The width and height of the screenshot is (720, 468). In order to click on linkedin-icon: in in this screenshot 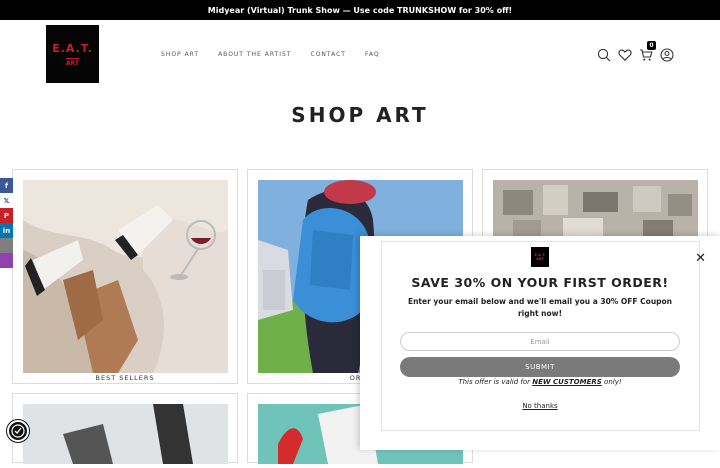, I will do `click(6, 230)`.